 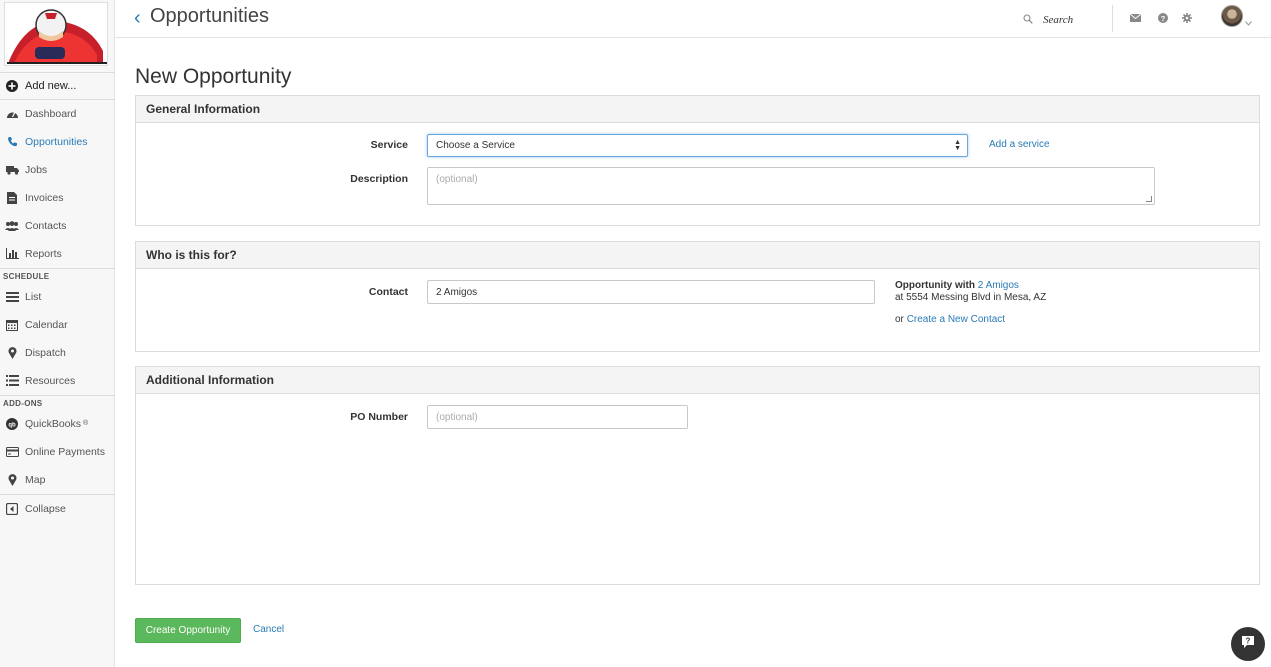 What do you see at coordinates (53, 423) in the screenshot?
I see `sidebar-item-label: QuickBooks` at bounding box center [53, 423].